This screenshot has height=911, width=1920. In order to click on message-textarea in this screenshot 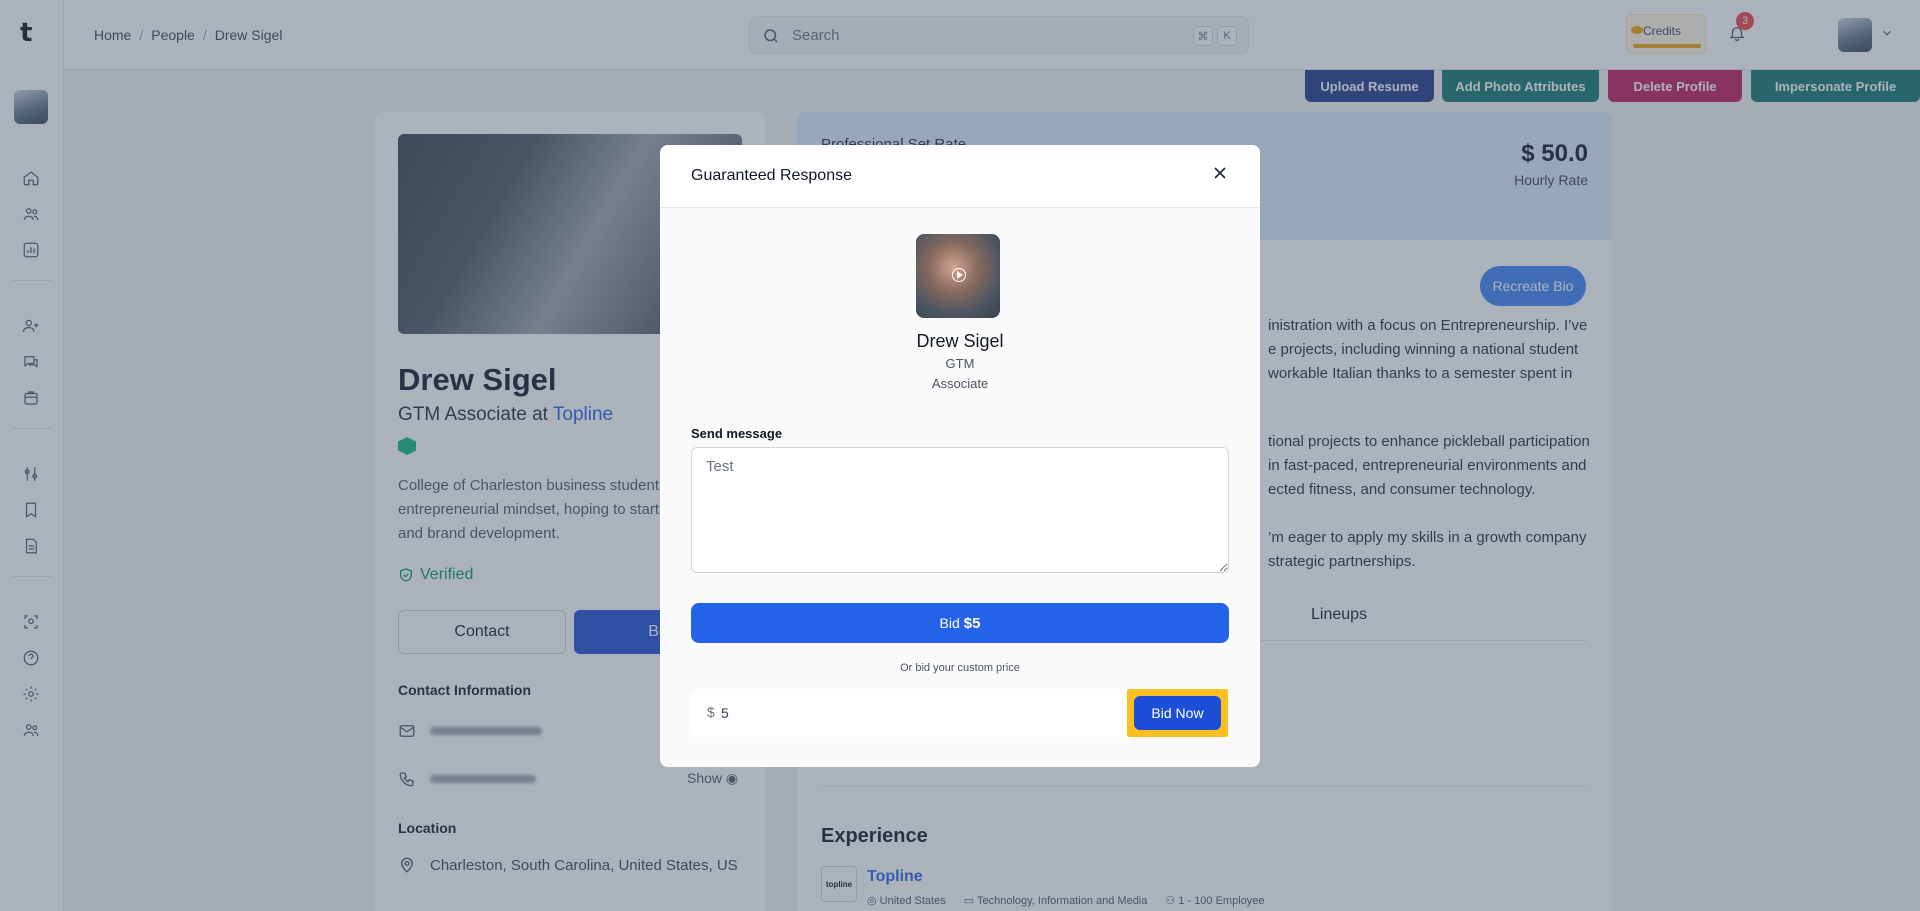, I will do `click(960, 510)`.